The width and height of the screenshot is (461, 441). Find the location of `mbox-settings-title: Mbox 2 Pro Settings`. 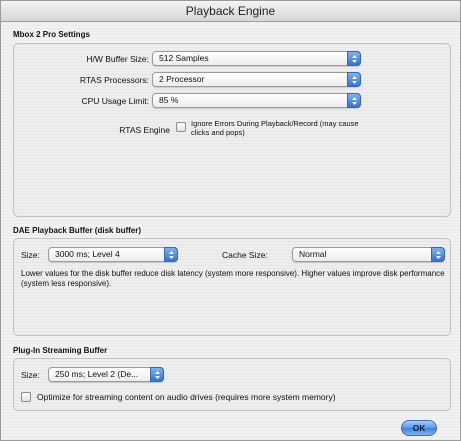

mbox-settings-title: Mbox 2 Pro Settings is located at coordinates (51, 34).